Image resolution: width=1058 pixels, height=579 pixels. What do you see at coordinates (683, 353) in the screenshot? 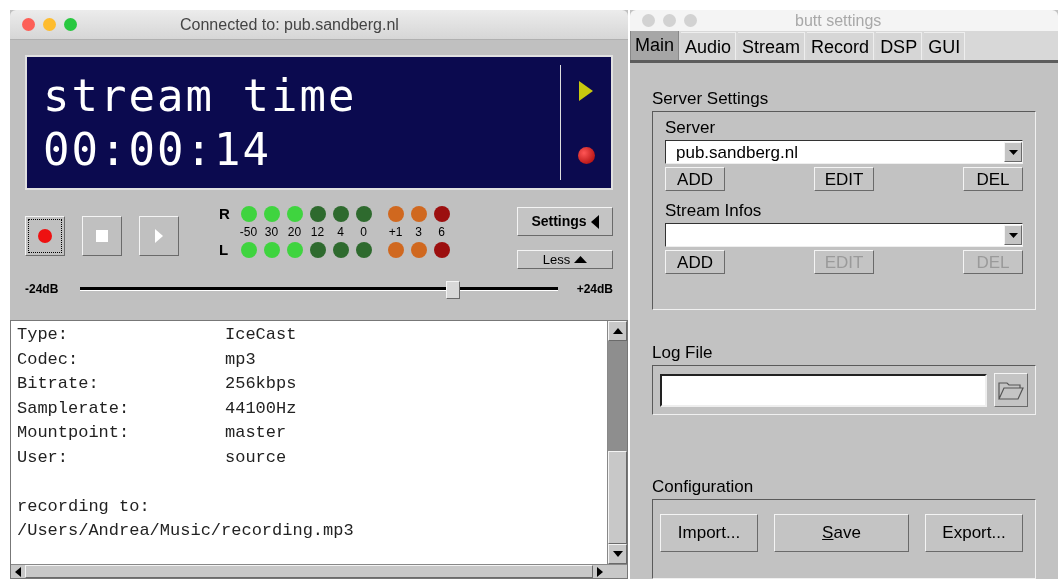
I see `section-title: Log File` at bounding box center [683, 353].